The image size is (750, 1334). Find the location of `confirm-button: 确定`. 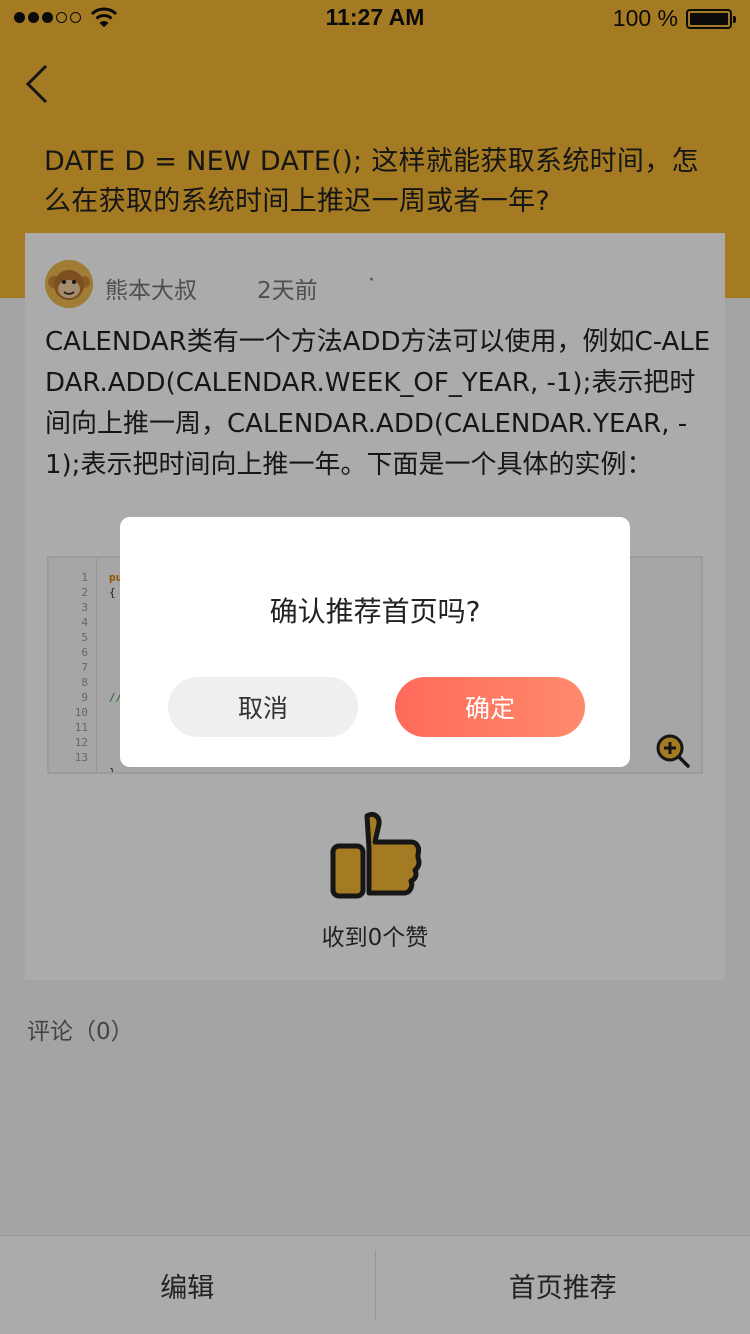

confirm-button: 确定 is located at coordinates (490, 707).